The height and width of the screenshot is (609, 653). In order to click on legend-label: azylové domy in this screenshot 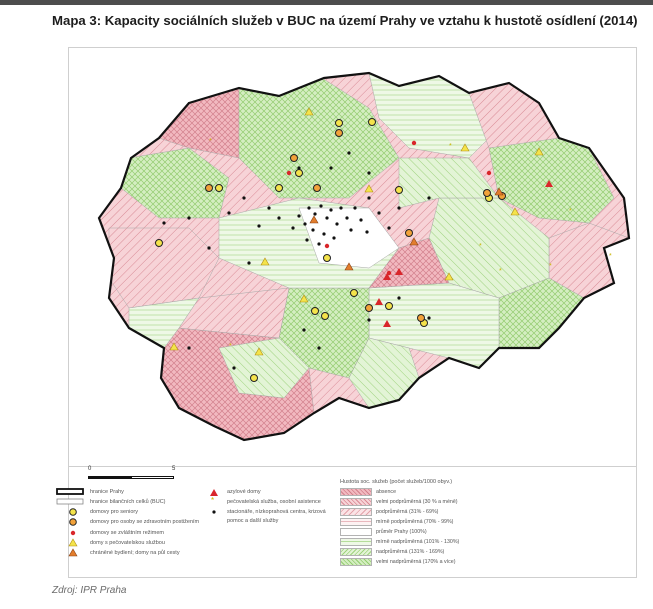, I will do `click(244, 492)`.